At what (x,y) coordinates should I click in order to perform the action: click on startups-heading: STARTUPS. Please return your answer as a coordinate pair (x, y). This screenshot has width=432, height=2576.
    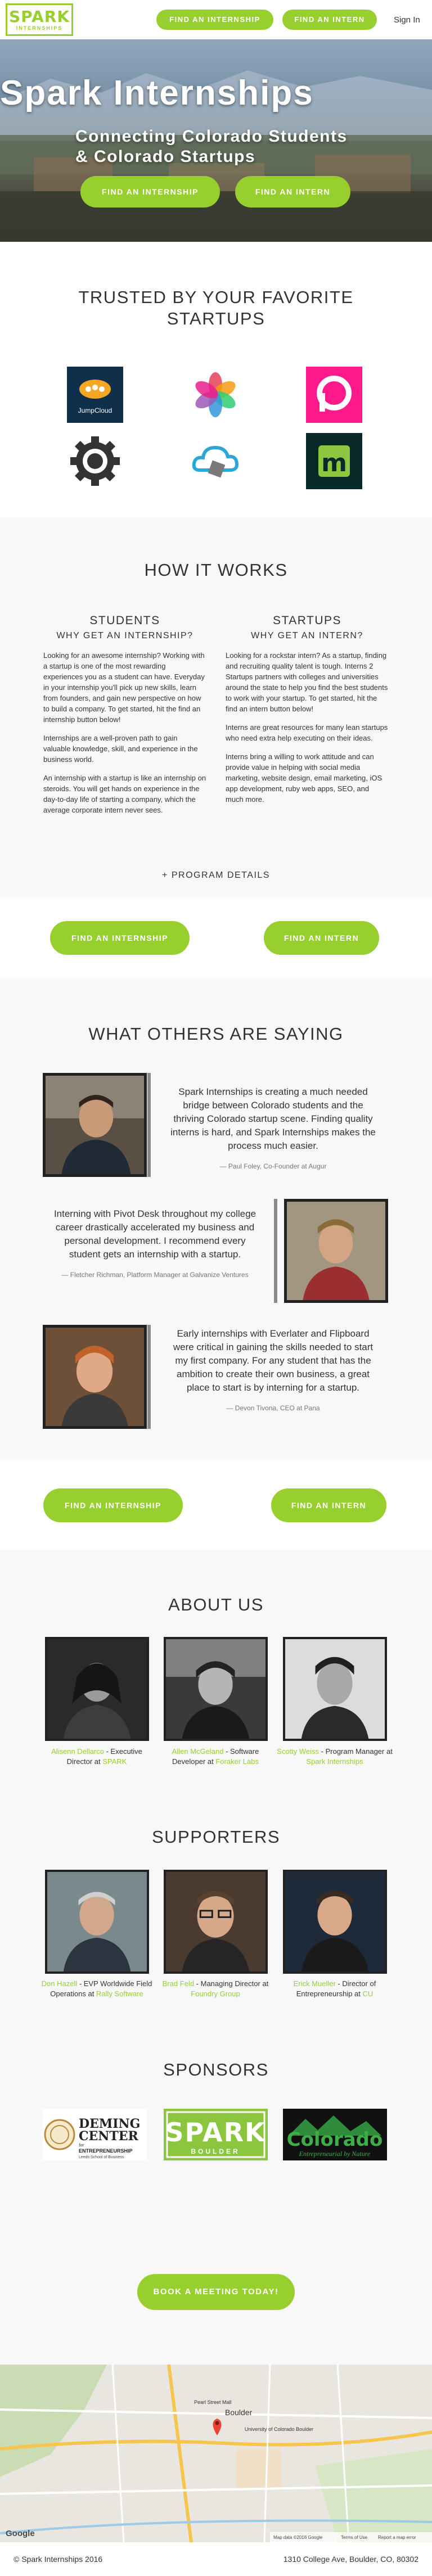
    Looking at the image, I should click on (307, 620).